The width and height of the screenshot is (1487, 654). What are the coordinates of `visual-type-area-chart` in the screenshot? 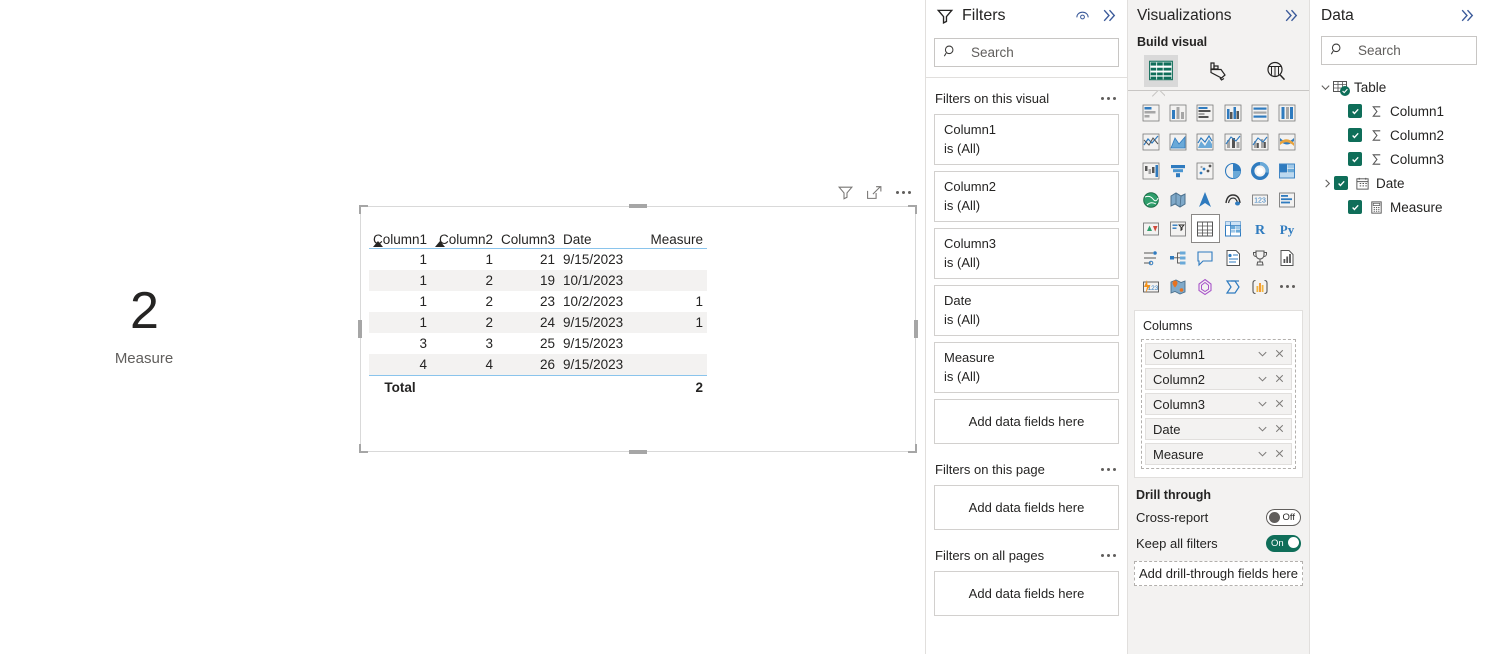 It's located at (1177, 141).